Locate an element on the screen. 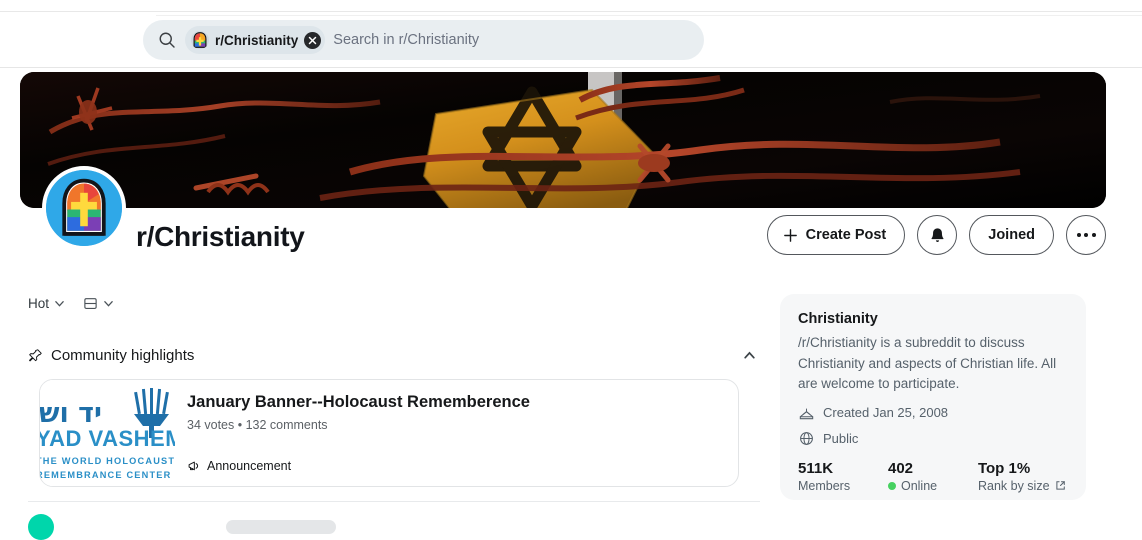 The width and height of the screenshot is (1142, 540). rank-label: Rank by size is located at coordinates (1013, 485).